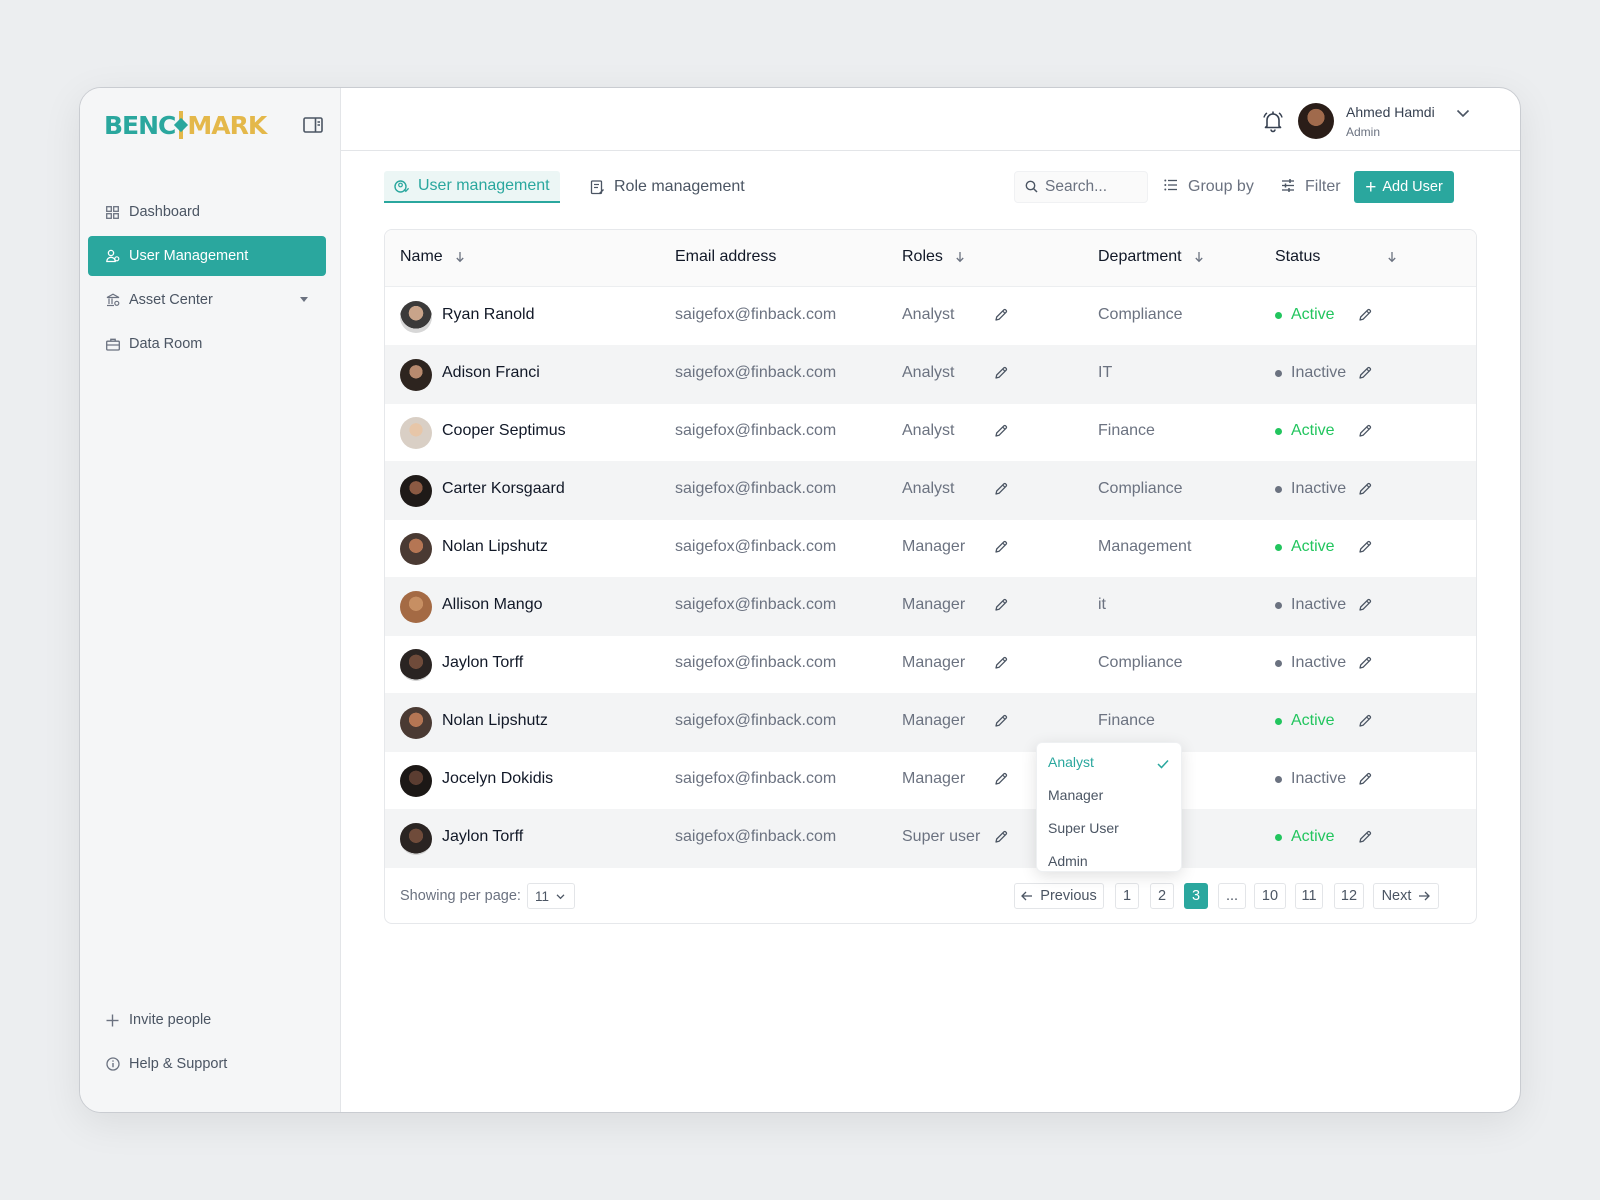 This screenshot has width=1600, height=1200. I want to click on role-option-super-user: Super User, so click(1109, 827).